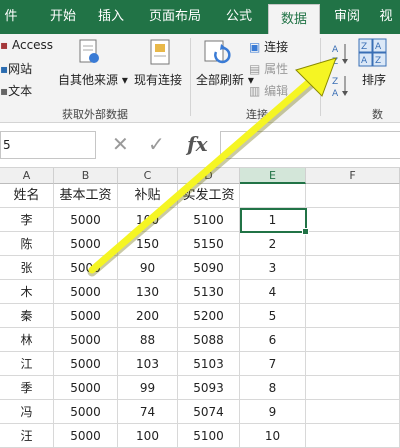 The height and width of the screenshot is (448, 400). I want to click on cell-e11: 10, so click(273, 436).